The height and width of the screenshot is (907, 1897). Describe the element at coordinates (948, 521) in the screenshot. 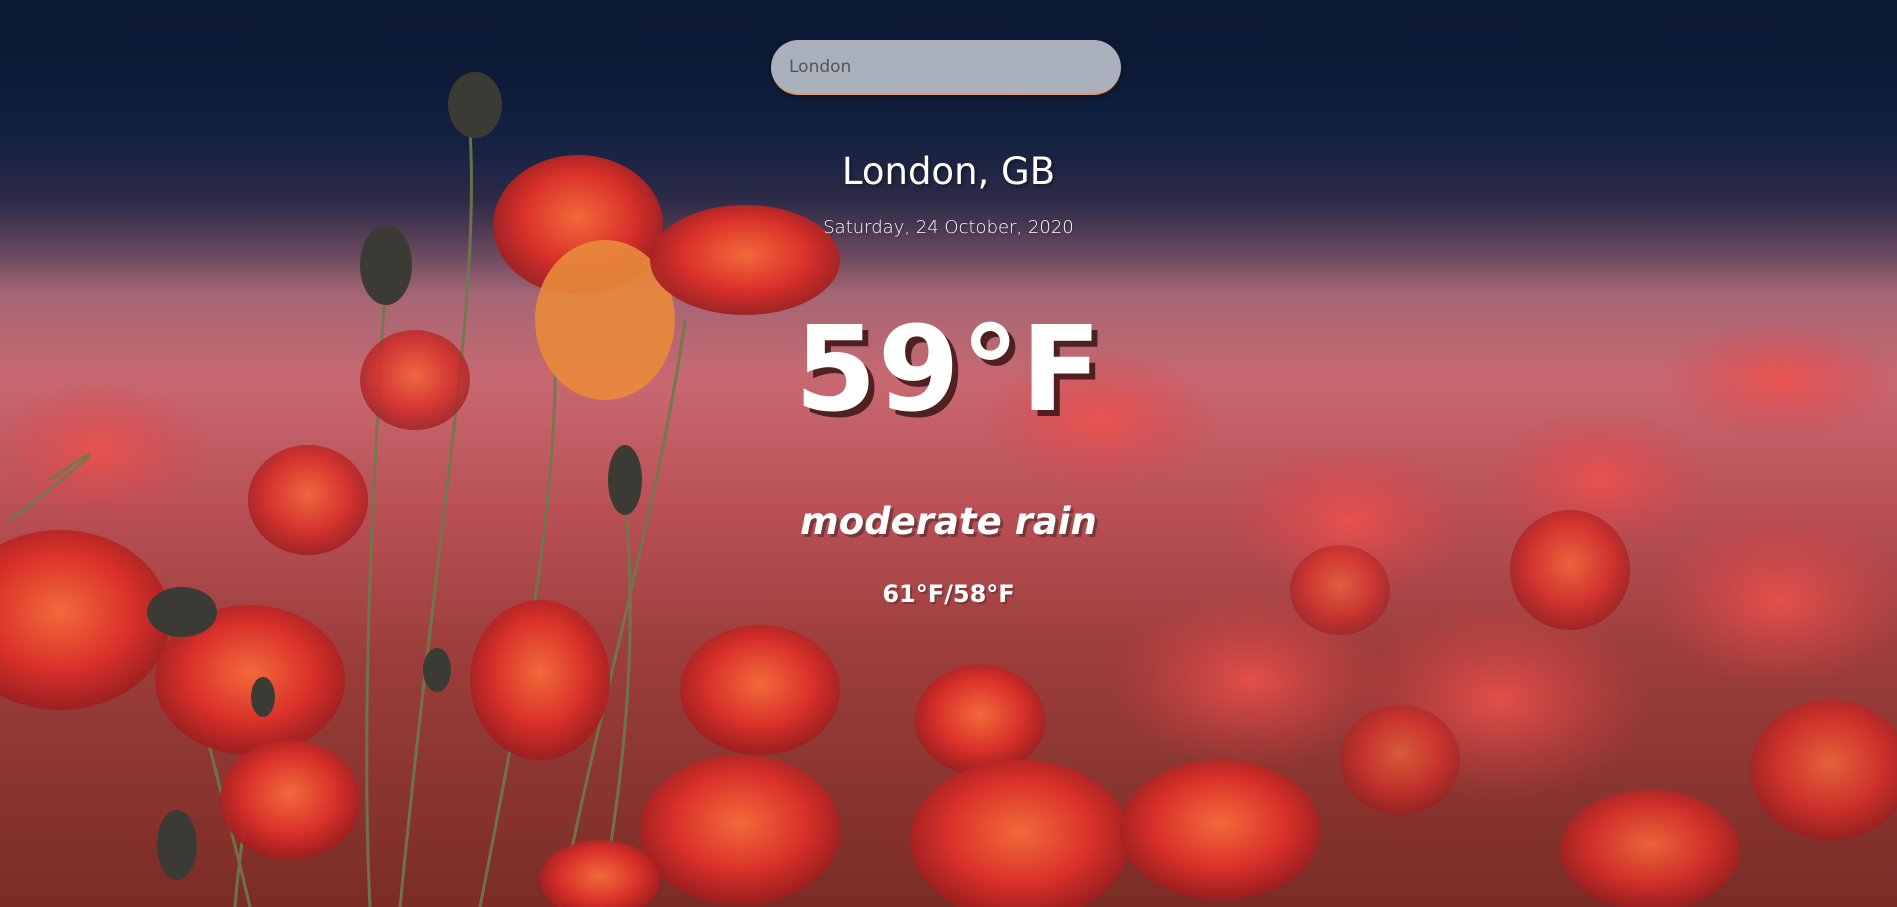

I see `weather-description: moderate rain` at that location.